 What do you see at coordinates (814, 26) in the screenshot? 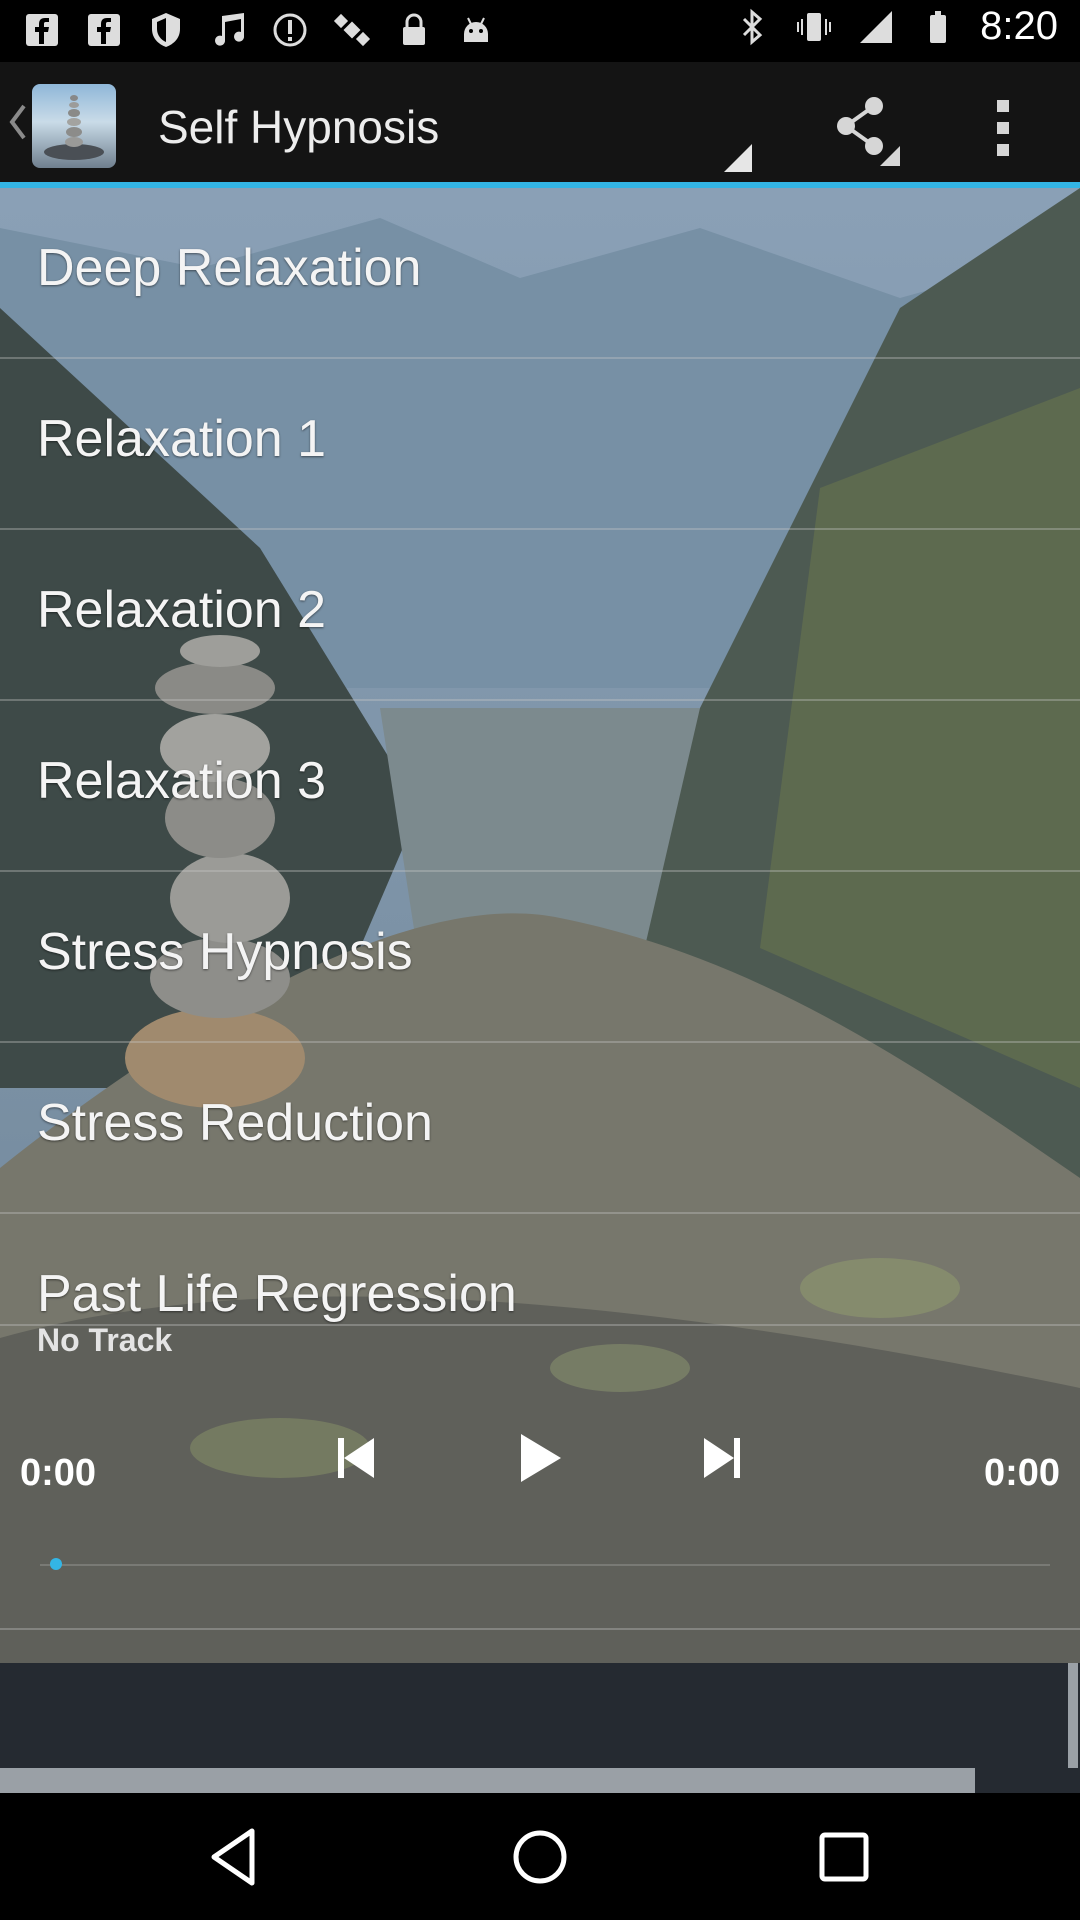
I see `vibrate-icon` at bounding box center [814, 26].